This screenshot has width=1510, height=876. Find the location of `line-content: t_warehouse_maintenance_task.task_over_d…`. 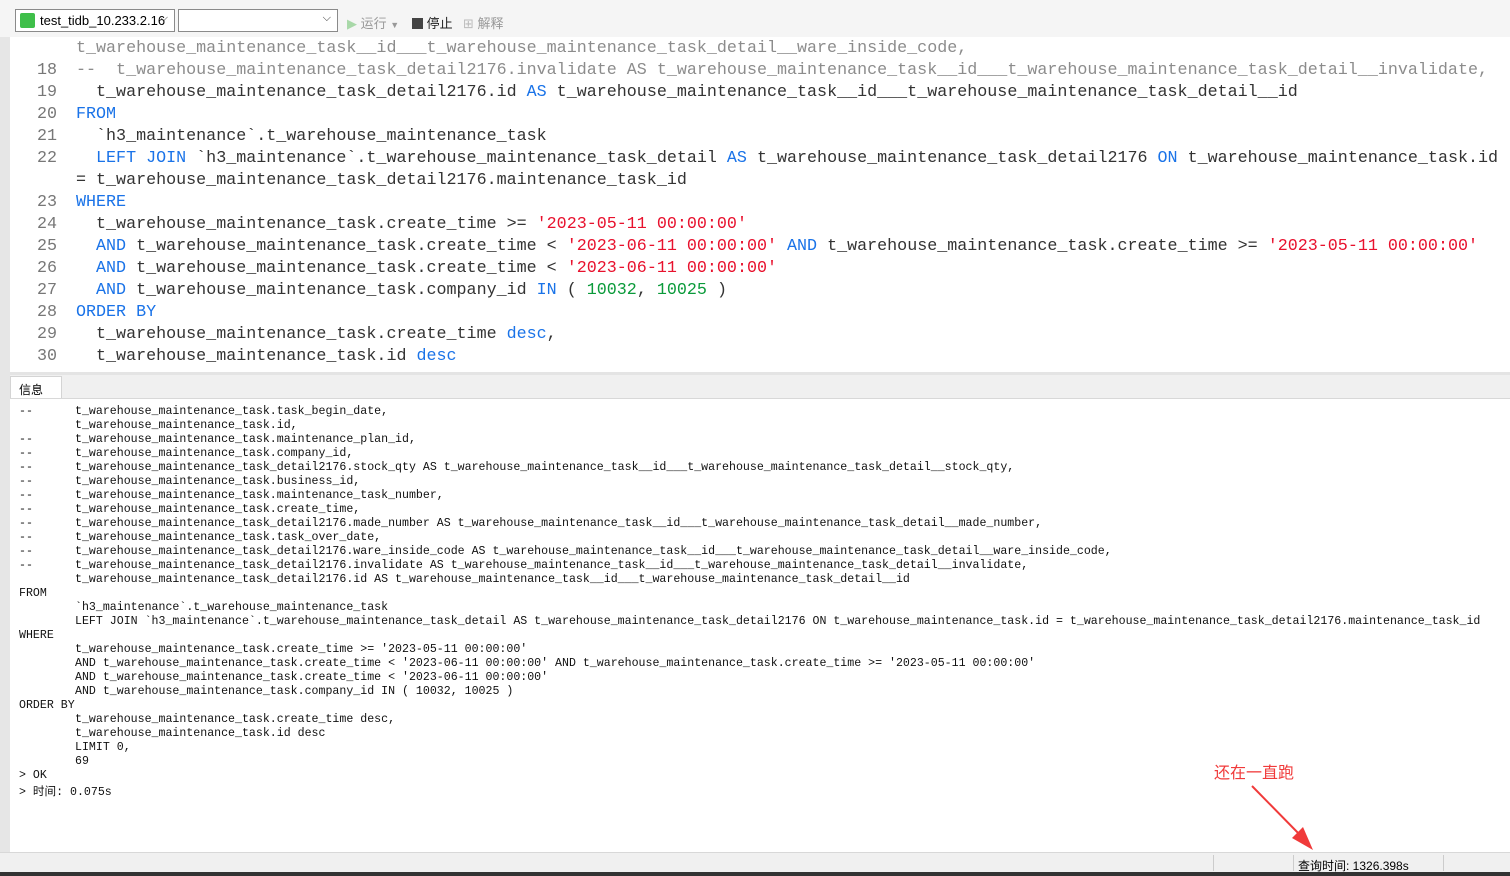

line-content: t_warehouse_maintenance_task.task_over_d… is located at coordinates (228, 537).